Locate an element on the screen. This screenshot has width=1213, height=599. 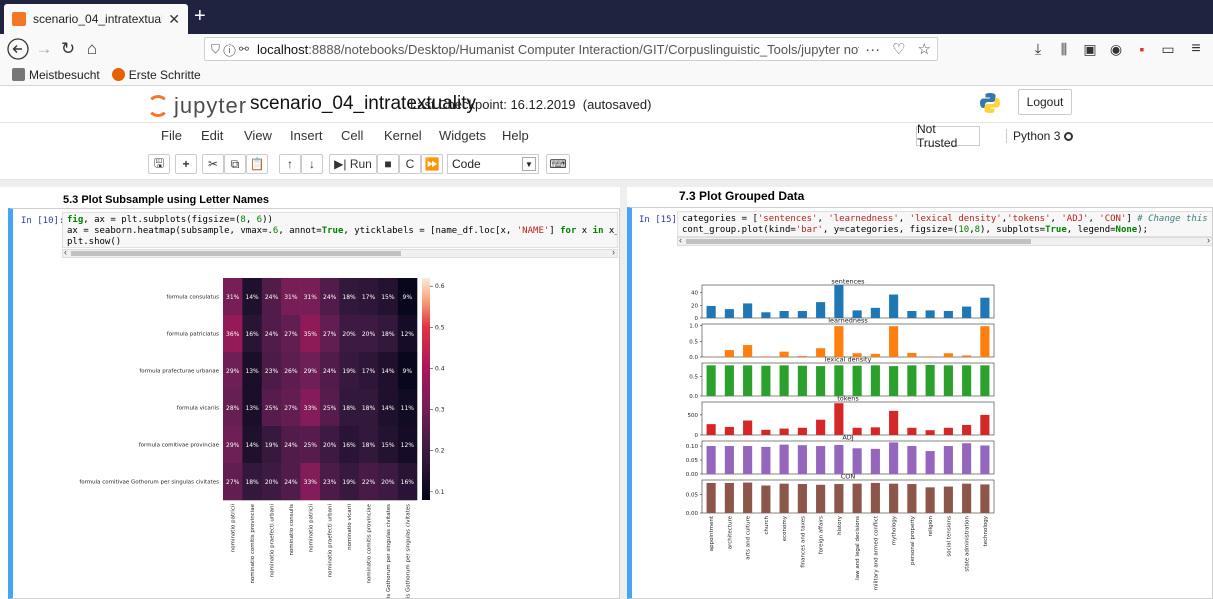
logout-button: Logout is located at coordinates (1045, 102).